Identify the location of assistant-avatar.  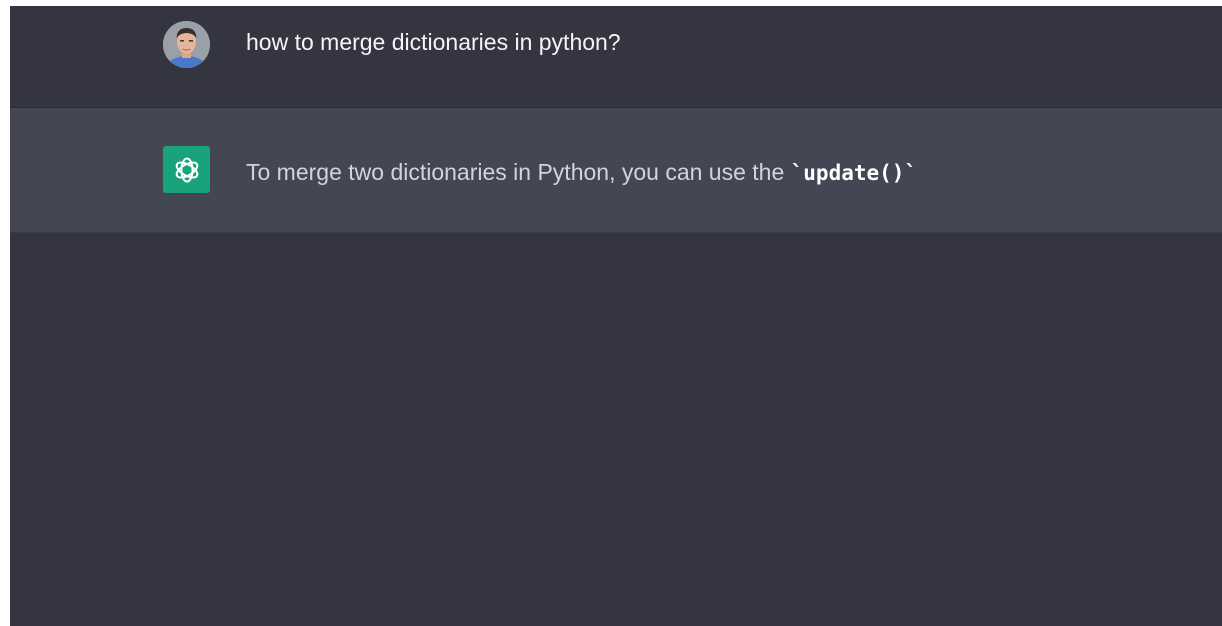
(186, 169).